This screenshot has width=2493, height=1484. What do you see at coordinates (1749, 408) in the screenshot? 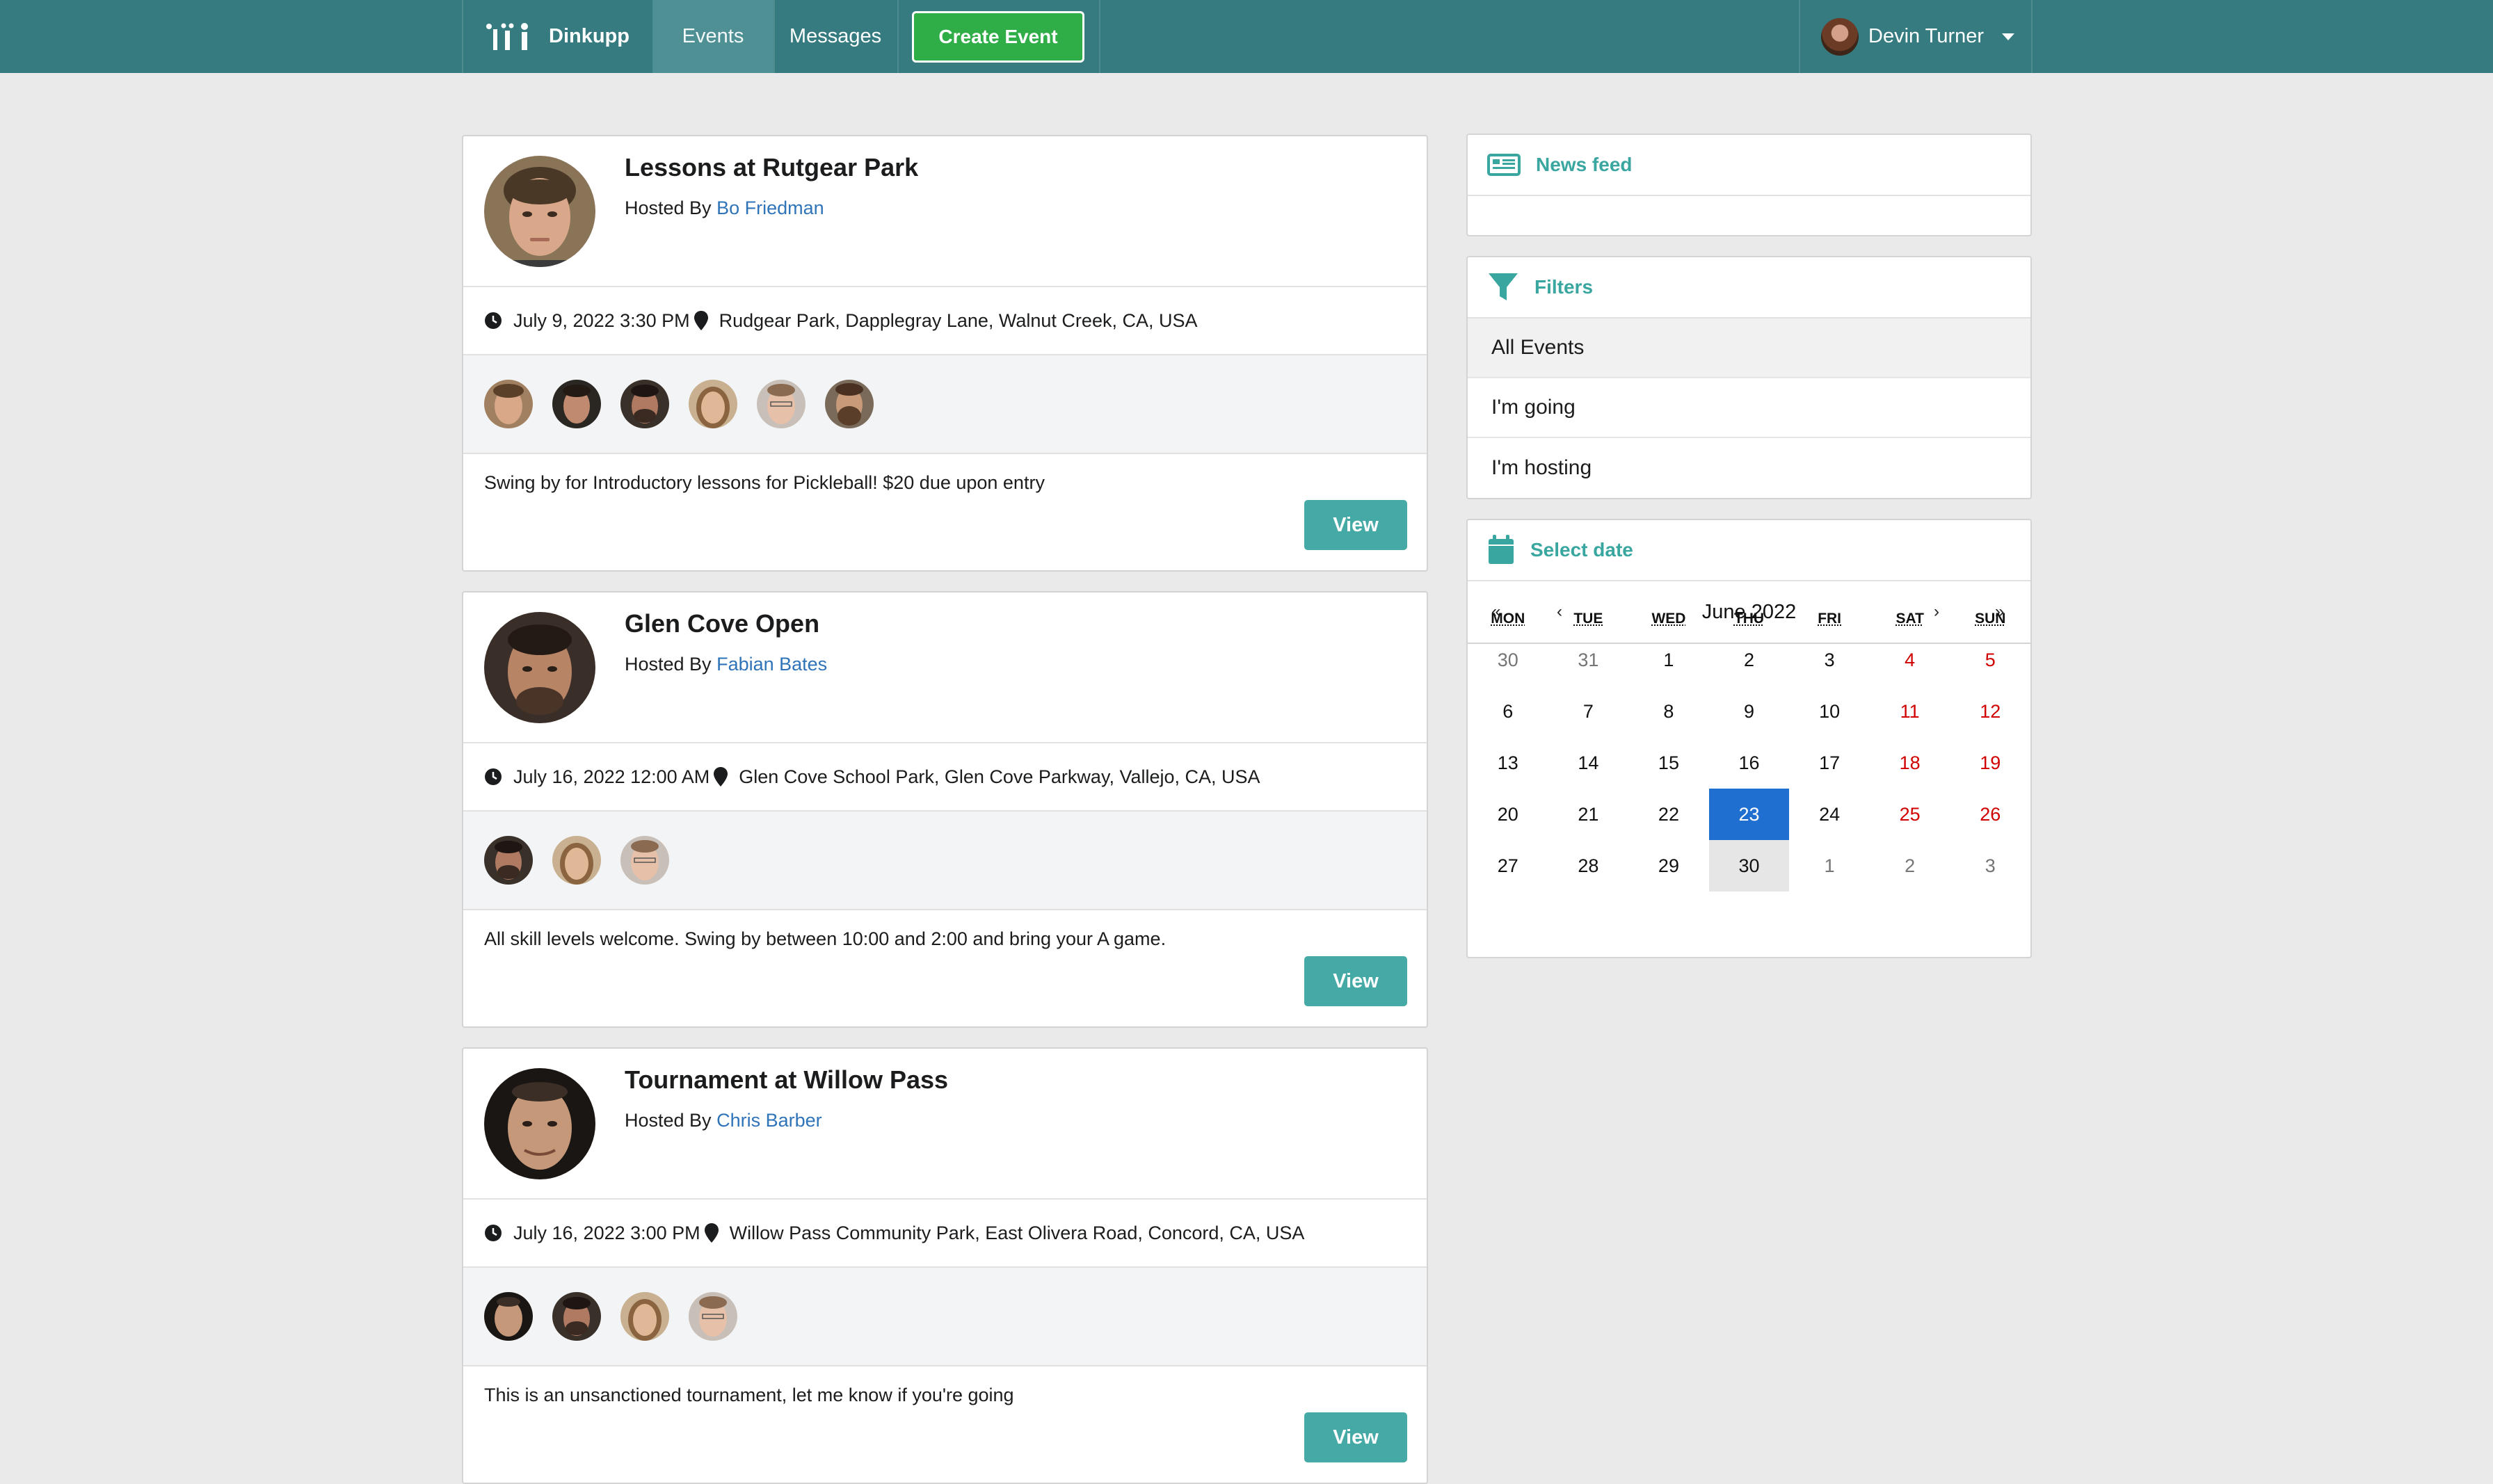
I see `filter-im-going: I'm going` at bounding box center [1749, 408].